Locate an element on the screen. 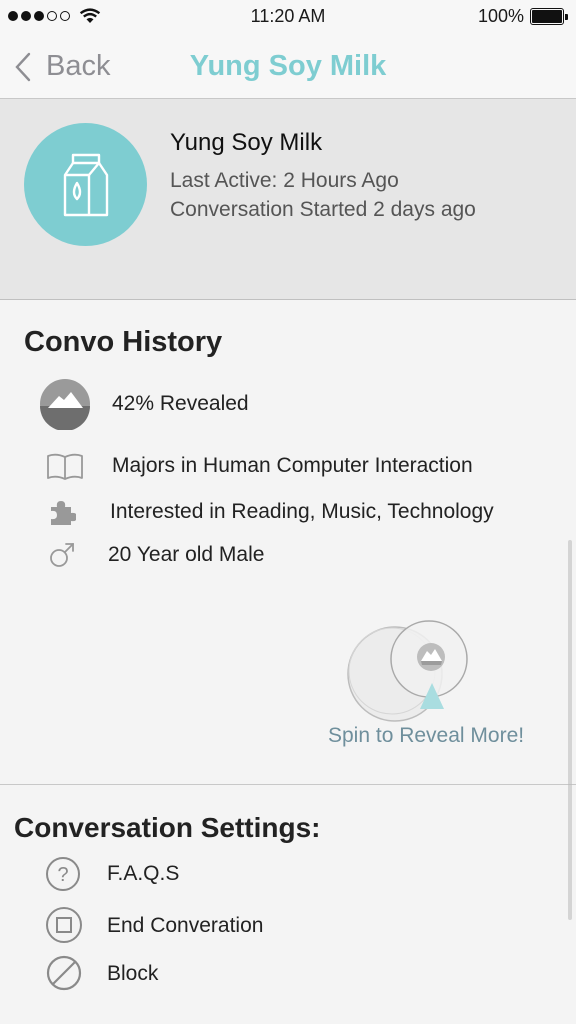  section-divider is located at coordinates (288, 784).